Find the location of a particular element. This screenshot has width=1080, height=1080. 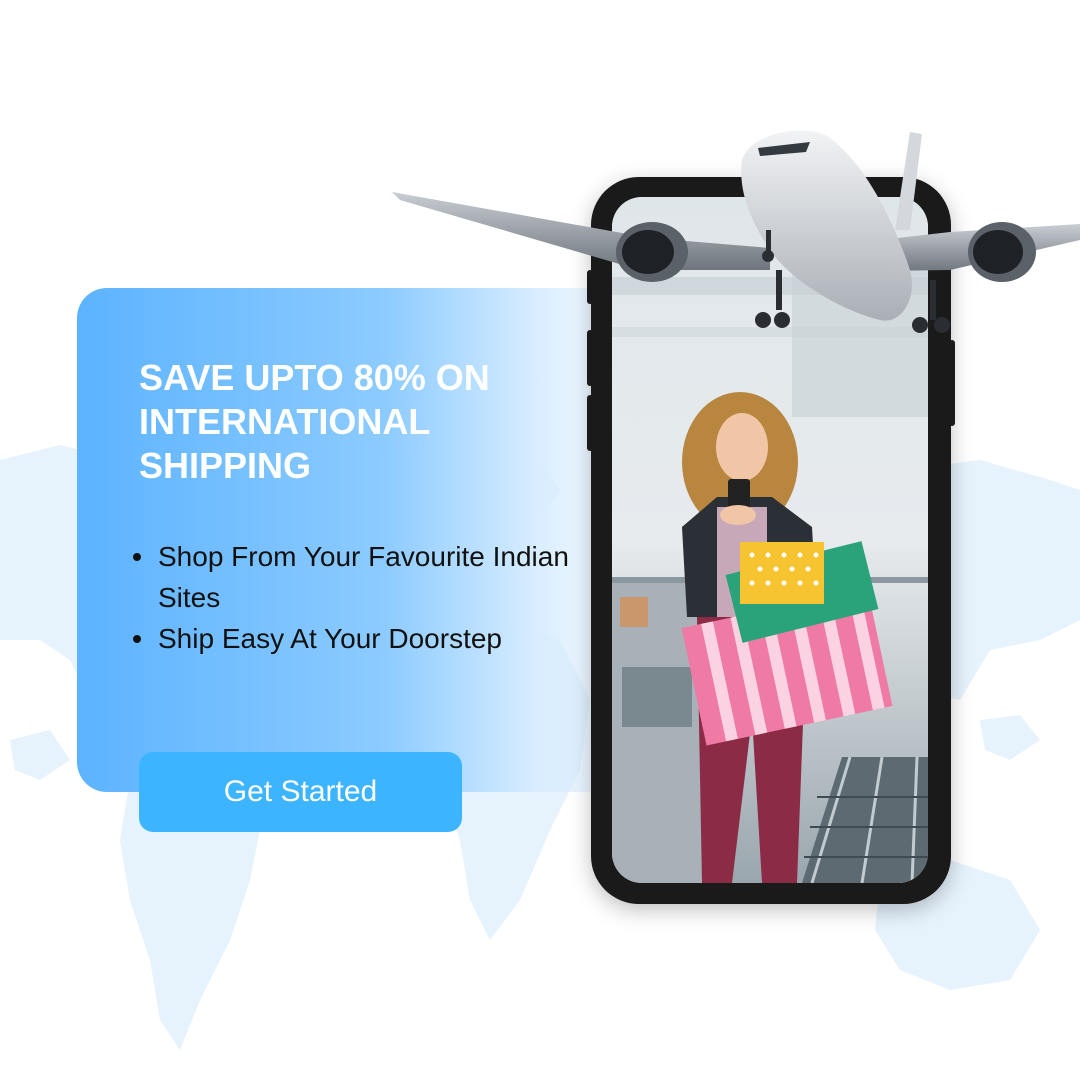

feature-item: Shop From Your Favourite Indian Sites is located at coordinates (355, 577).